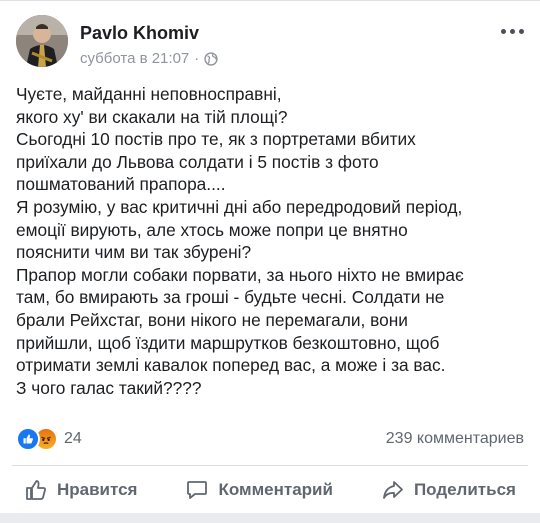 The width and height of the screenshot is (540, 523). I want to click on comment-button: Комментарий, so click(259, 490).